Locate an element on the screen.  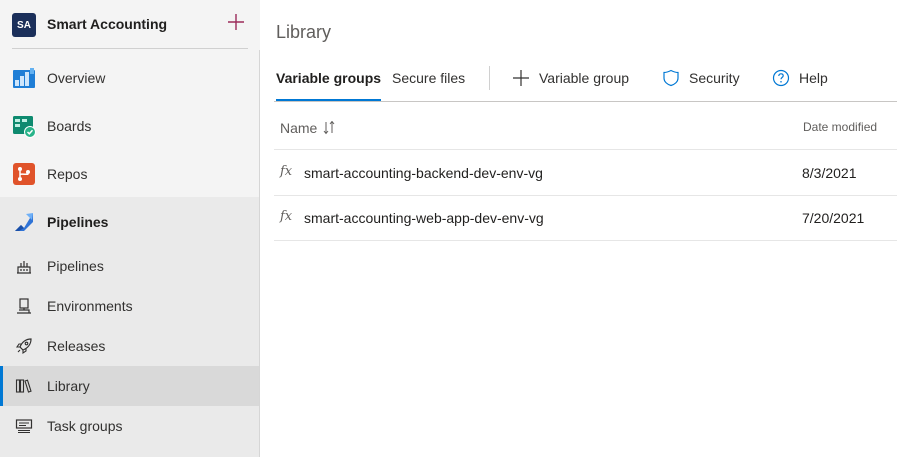
sidebar-item-environments: Environments is located at coordinates (129, 306).